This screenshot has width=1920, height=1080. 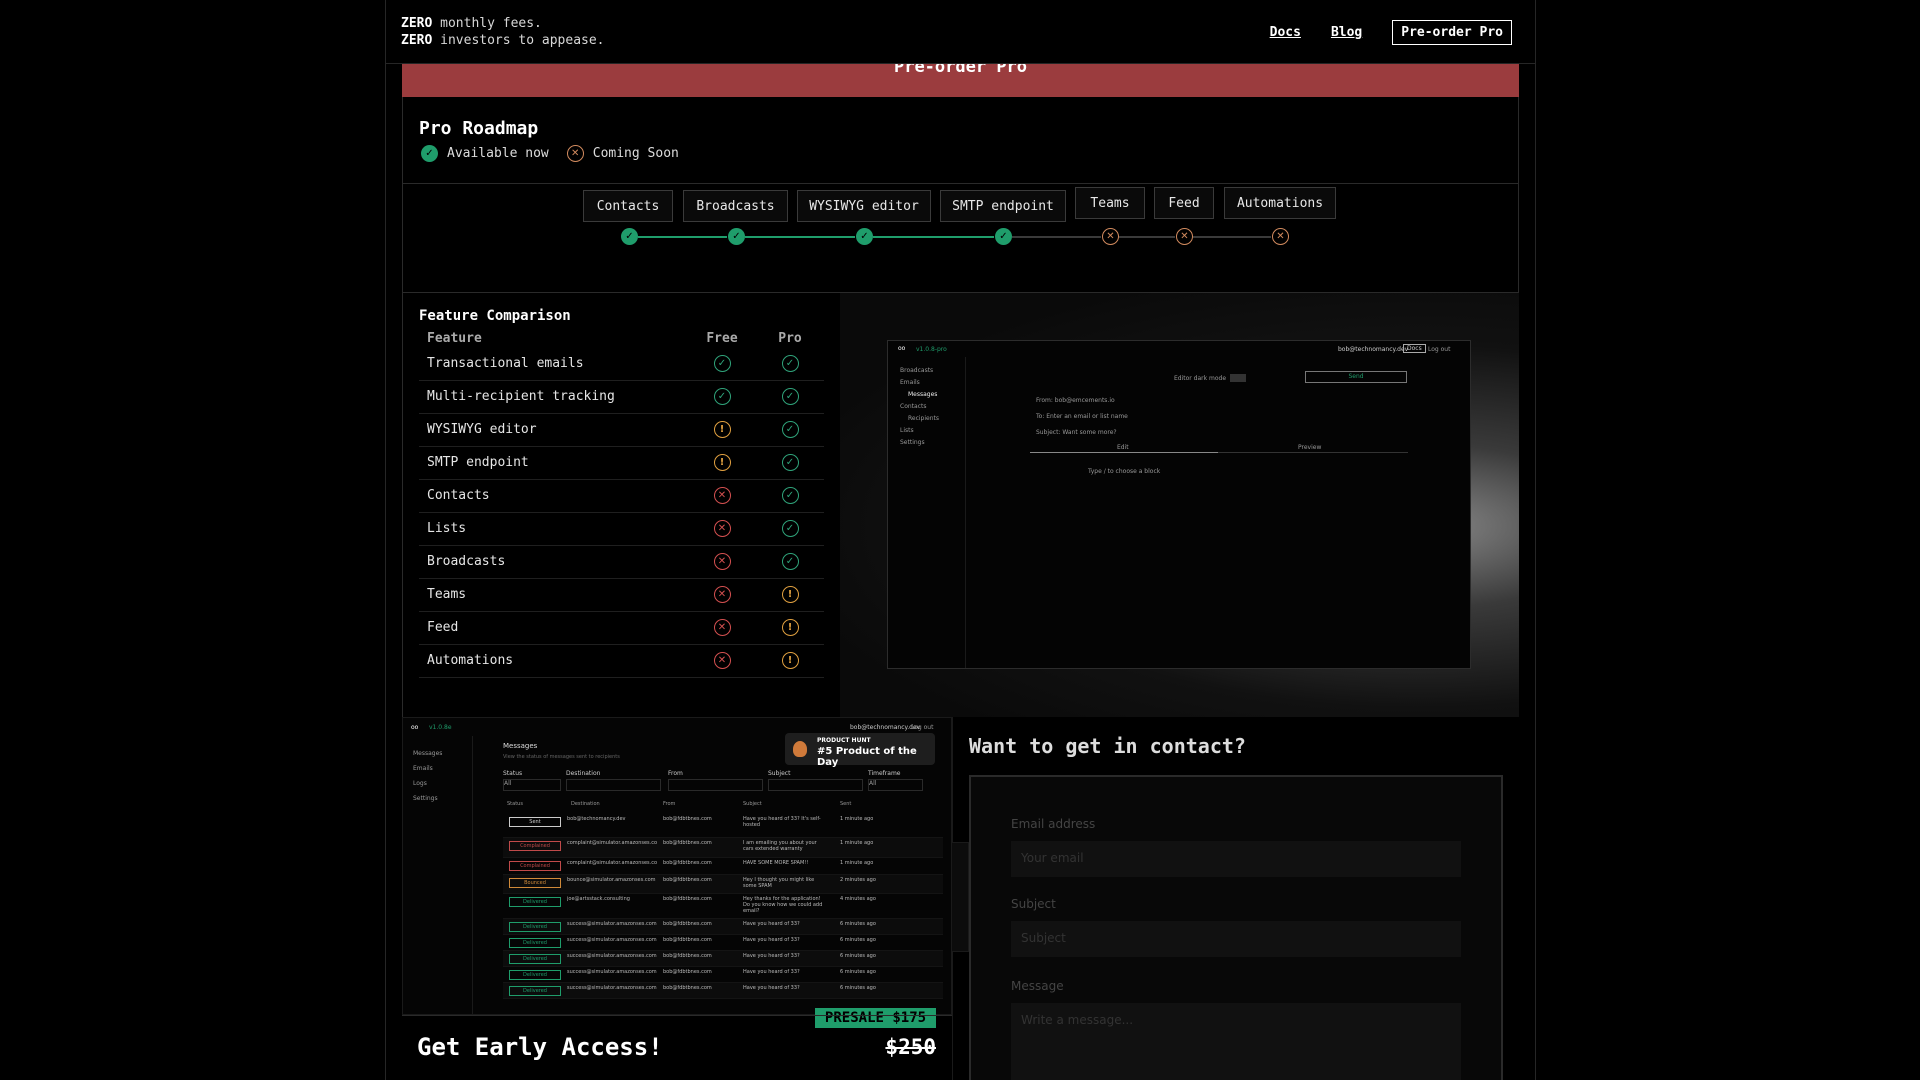 I want to click on early-access-bar: Get Early Access! $250, so click(x=677, y=1047).